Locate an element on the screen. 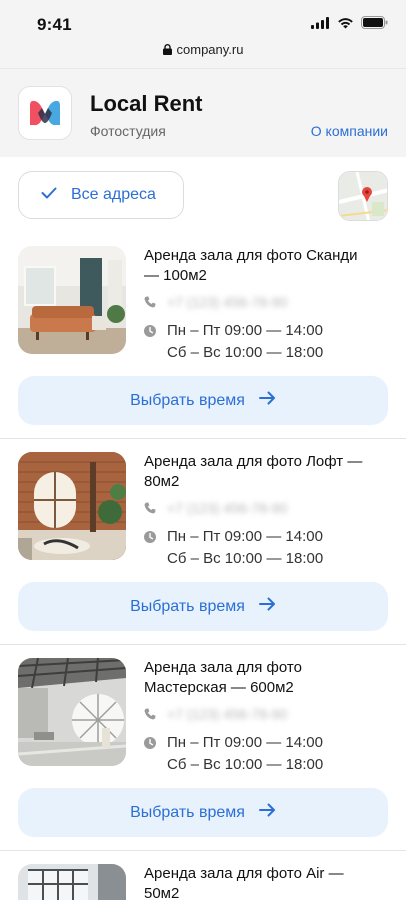 This screenshot has height=900, width=406. listing-title: Аренда зала для фото Лофт — 80м2 is located at coordinates (259, 472).